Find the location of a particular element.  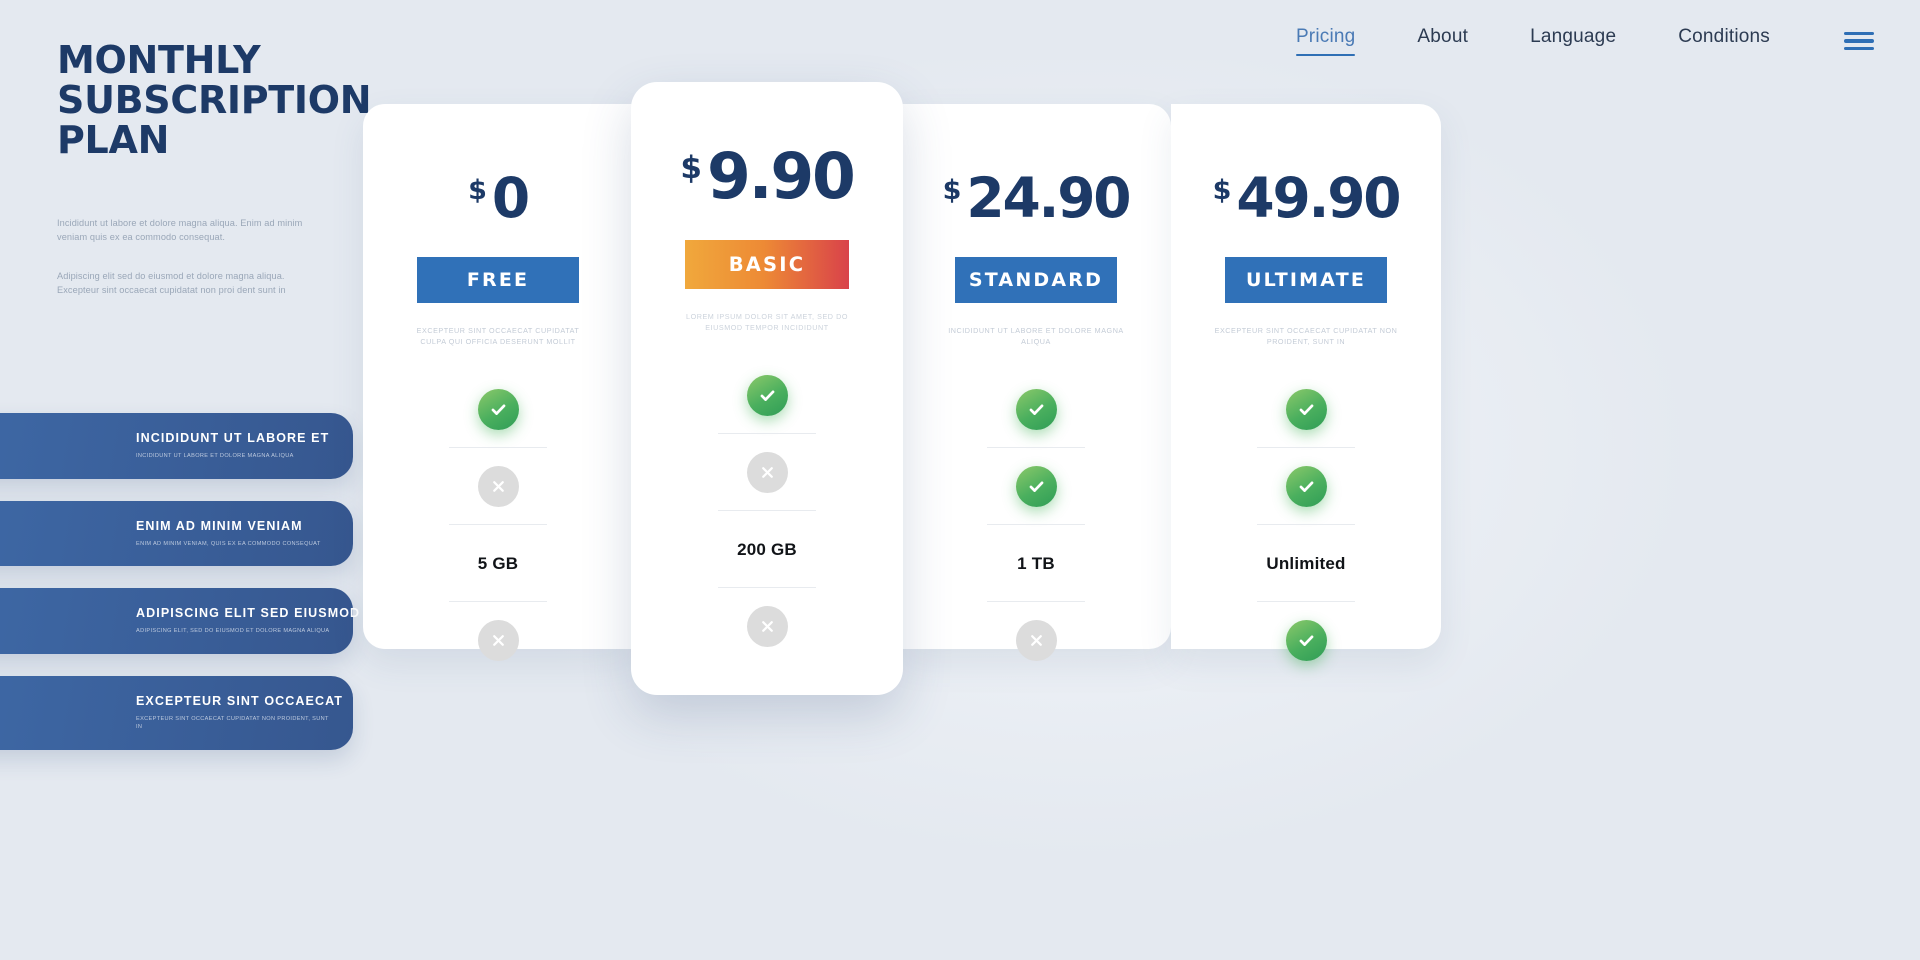

price-amount: 24.90 is located at coordinates (1048, 198).